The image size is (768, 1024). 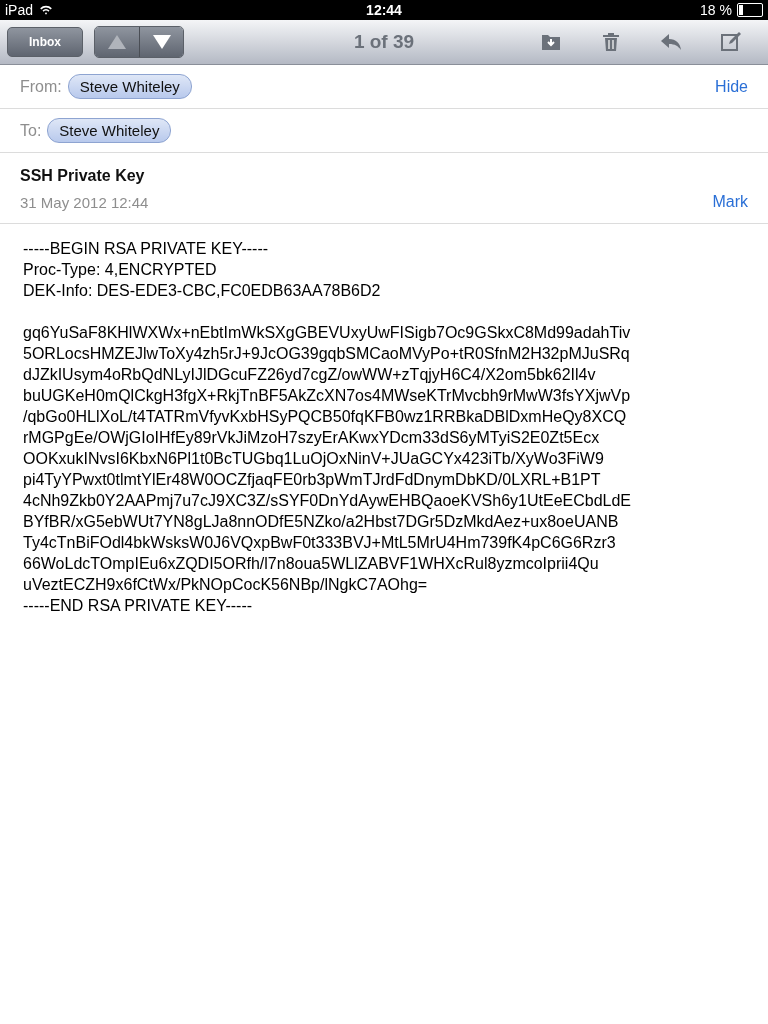 What do you see at coordinates (731, 86) in the screenshot?
I see `hide-link: Hide` at bounding box center [731, 86].